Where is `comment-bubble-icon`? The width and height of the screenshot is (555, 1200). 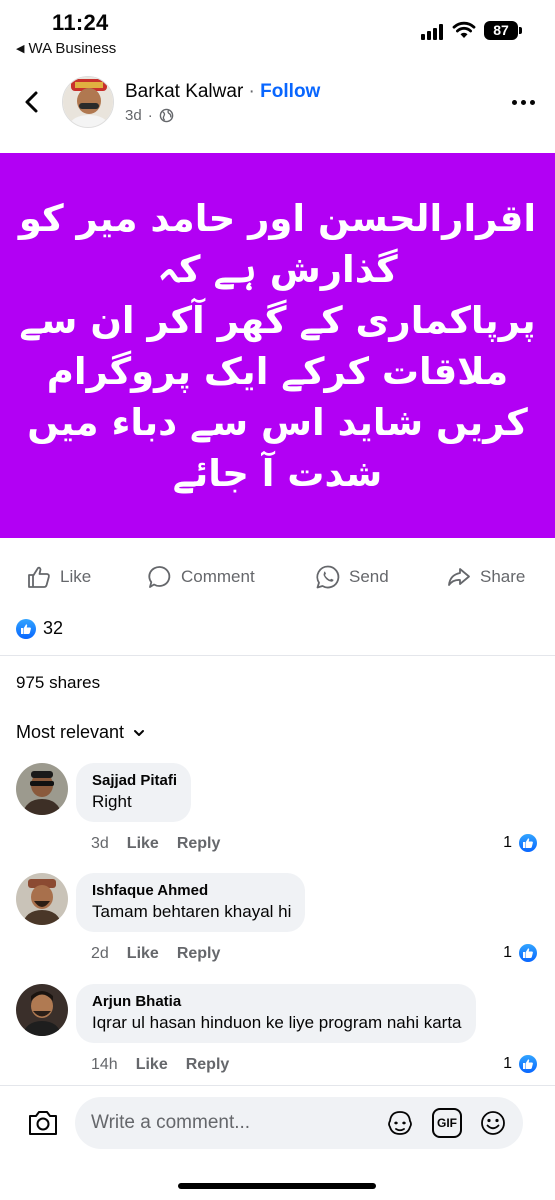 comment-bubble-icon is located at coordinates (159, 577).